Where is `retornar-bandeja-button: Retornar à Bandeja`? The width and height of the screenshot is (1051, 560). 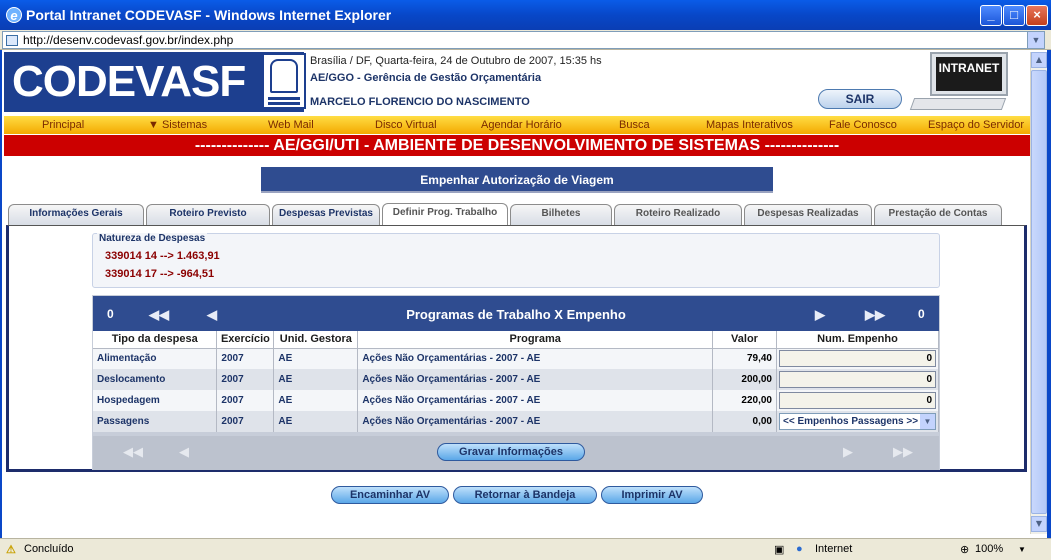
retornar-bandeja-button: Retornar à Bandeja is located at coordinates (525, 495).